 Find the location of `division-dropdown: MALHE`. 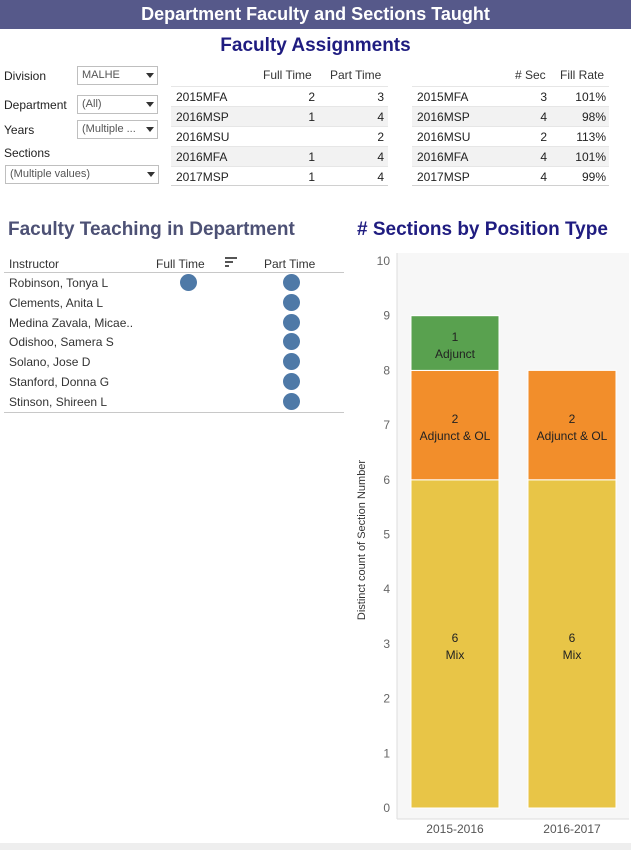

division-dropdown: MALHE is located at coordinates (117, 75).